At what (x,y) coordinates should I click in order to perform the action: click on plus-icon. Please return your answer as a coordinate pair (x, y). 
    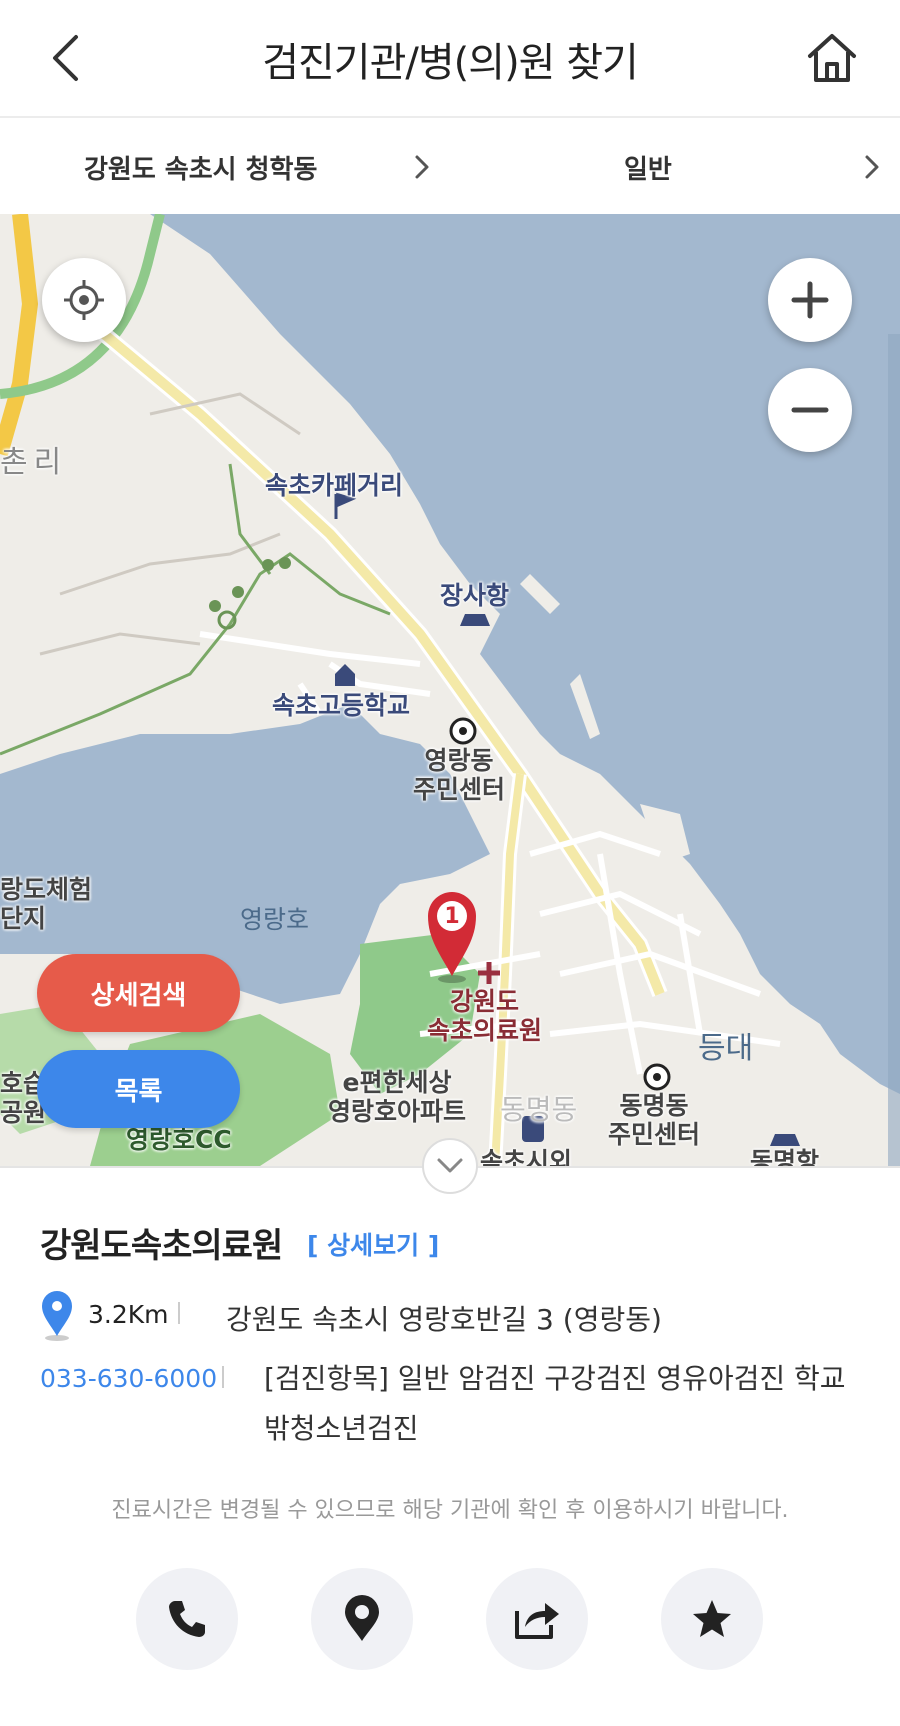
    Looking at the image, I should click on (810, 300).